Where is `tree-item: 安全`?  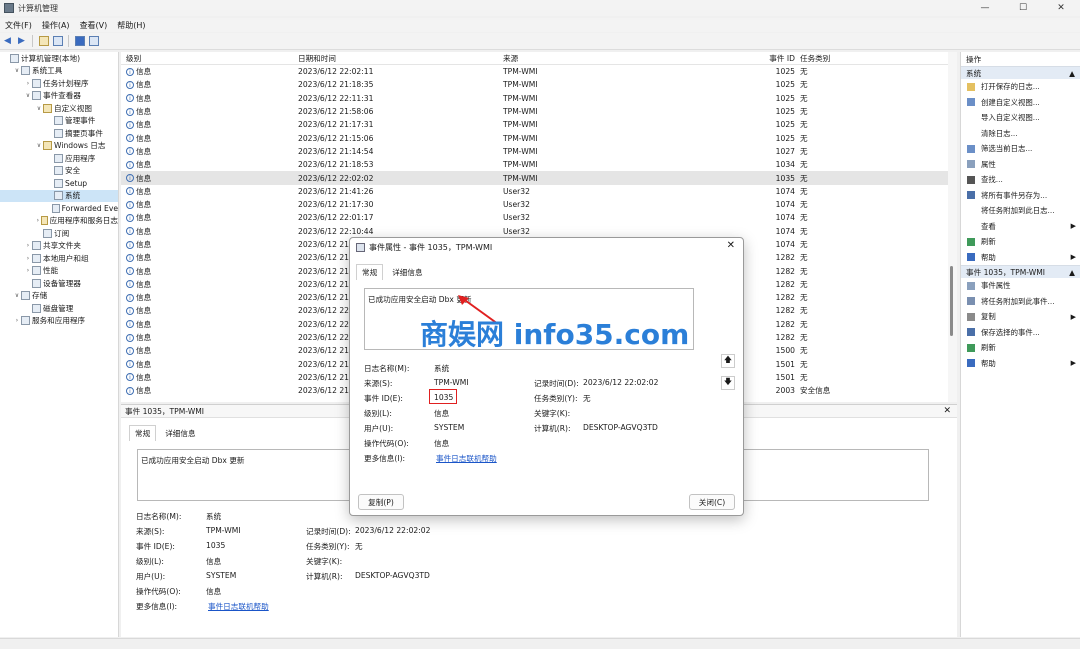 tree-item: 安全 is located at coordinates (59, 171).